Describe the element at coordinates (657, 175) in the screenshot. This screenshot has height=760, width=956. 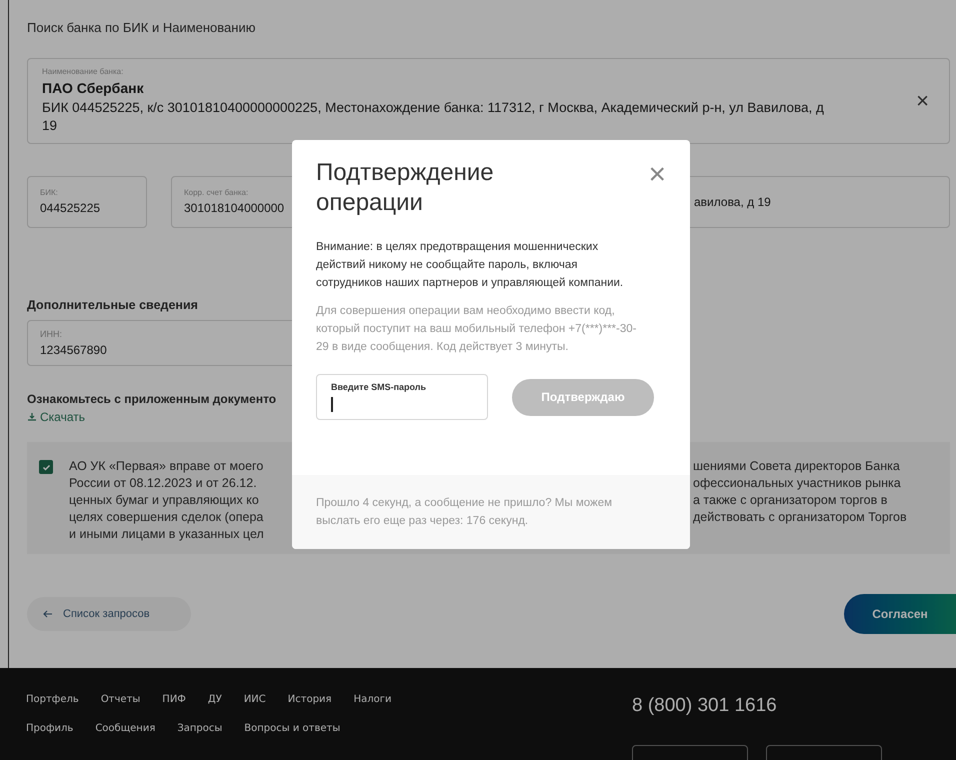
I see `close-button: ×` at that location.